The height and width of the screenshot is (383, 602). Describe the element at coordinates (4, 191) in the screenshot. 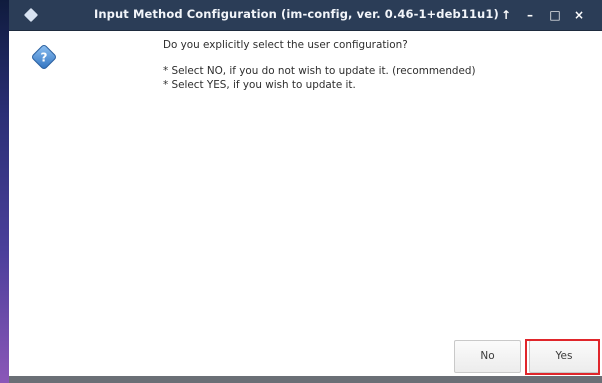

I see `desktop-background` at that location.